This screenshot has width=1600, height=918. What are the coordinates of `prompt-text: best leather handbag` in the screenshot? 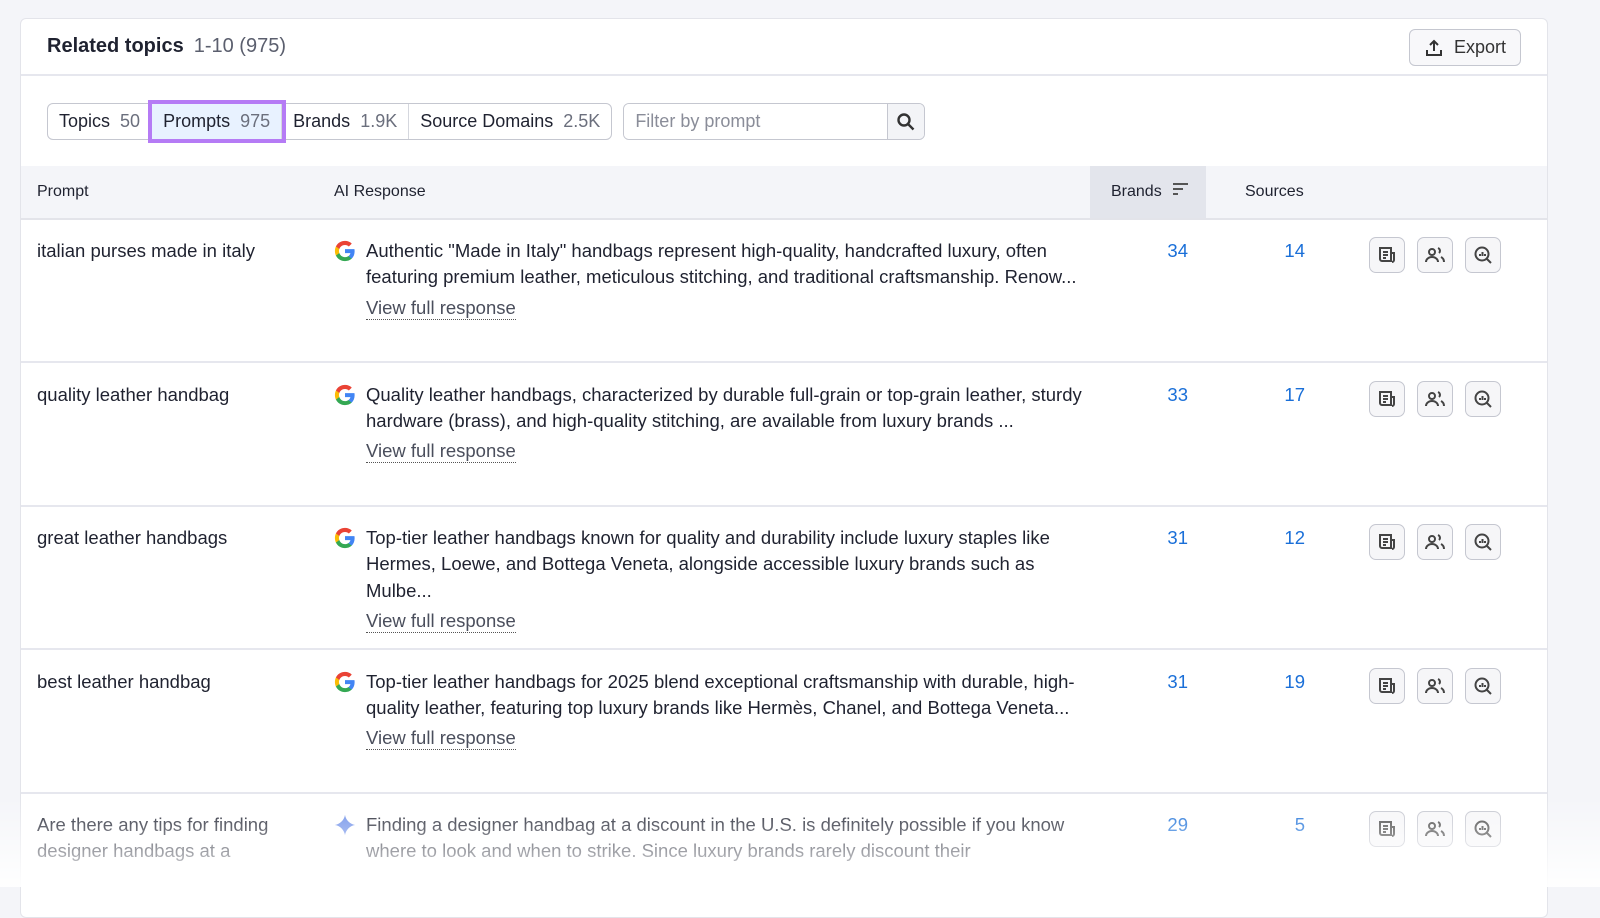 It's located at (124, 681).